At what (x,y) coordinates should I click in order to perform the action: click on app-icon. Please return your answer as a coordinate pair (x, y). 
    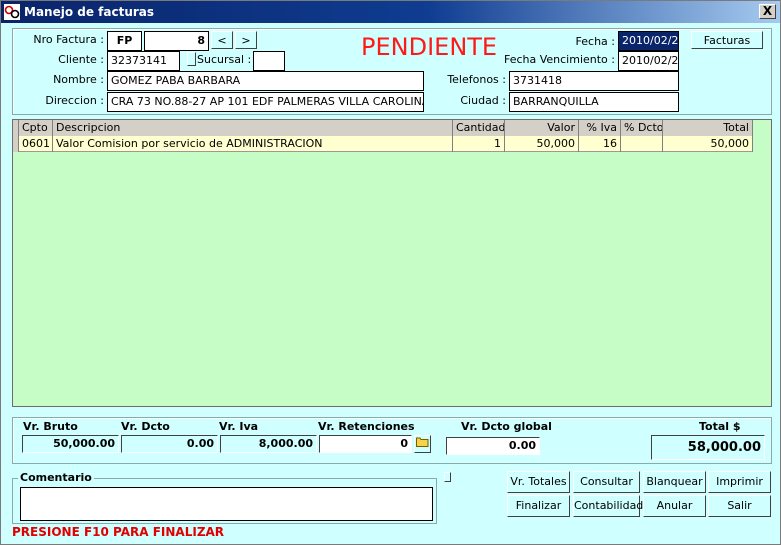
    Looking at the image, I should click on (12, 12).